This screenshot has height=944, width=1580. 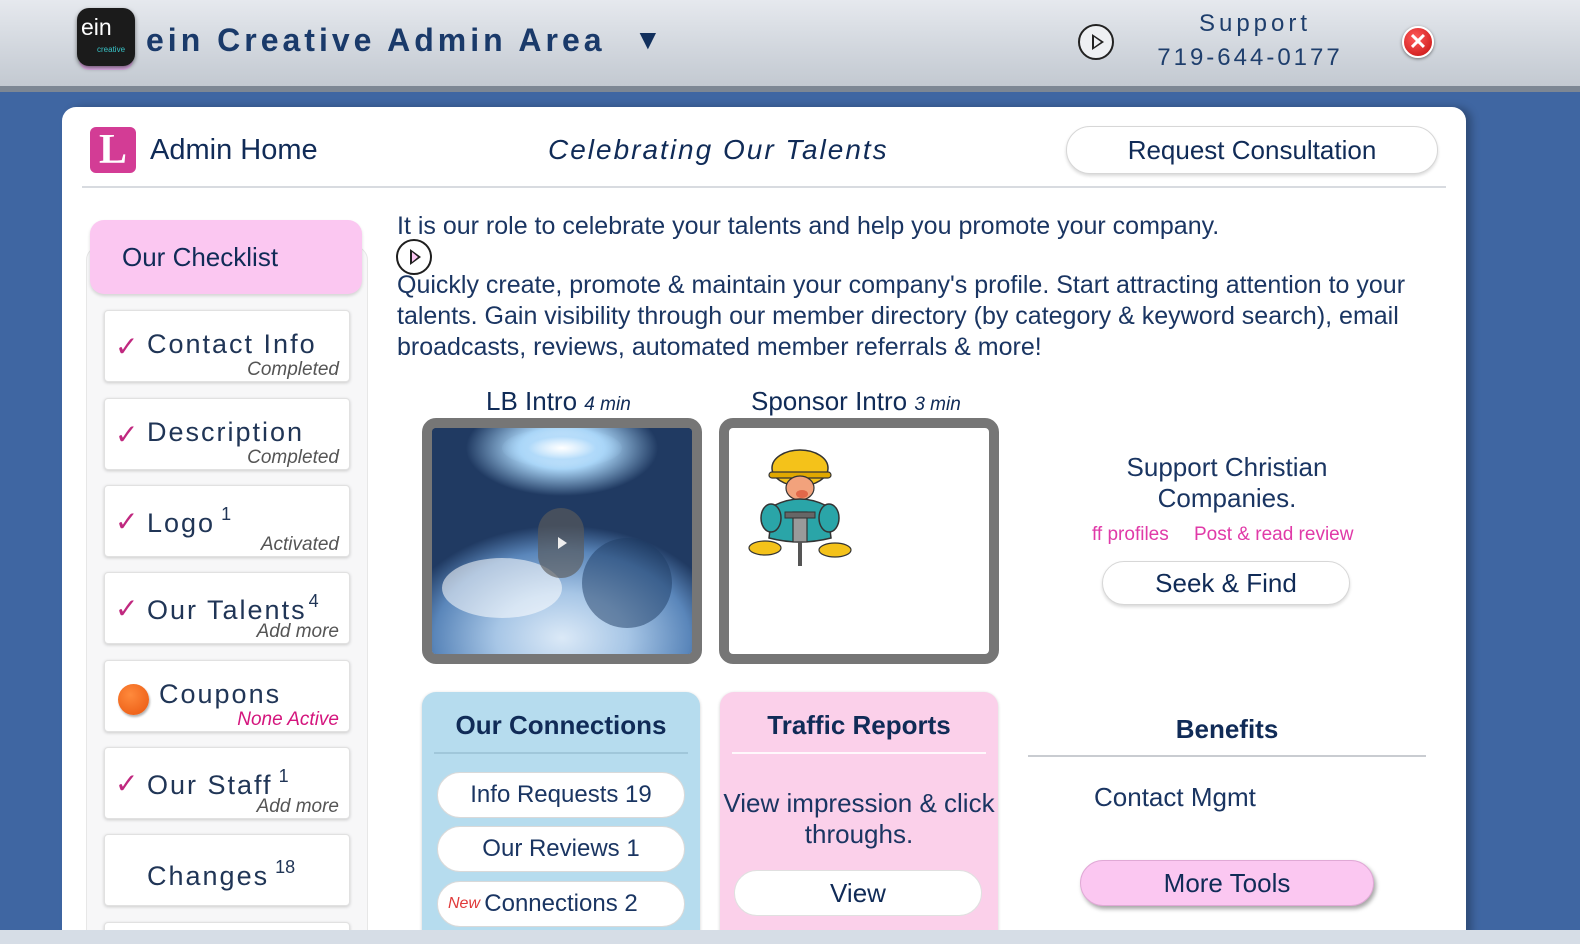 I want to click on profiles-link: ff profiles, so click(x=1130, y=535).